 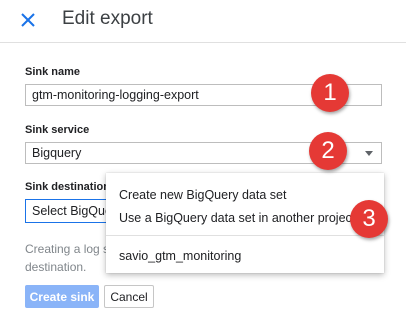 What do you see at coordinates (330, 93) in the screenshot?
I see `annotation-badge-1: 1` at bounding box center [330, 93].